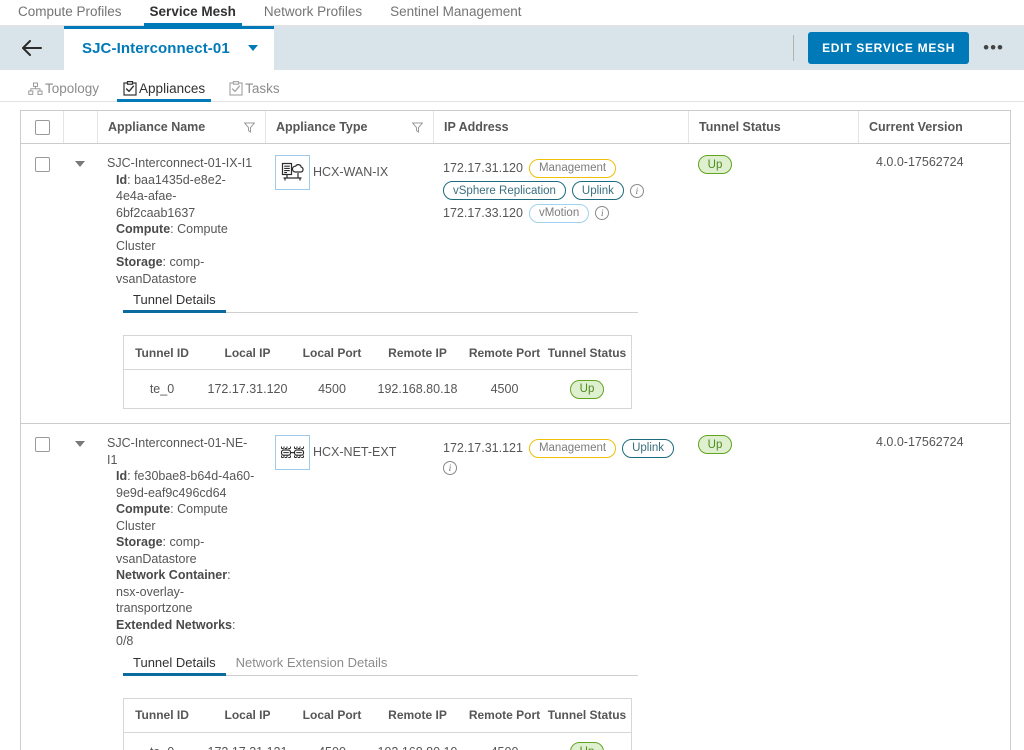  I want to click on subtab-appliances: Appliances, so click(164, 91).